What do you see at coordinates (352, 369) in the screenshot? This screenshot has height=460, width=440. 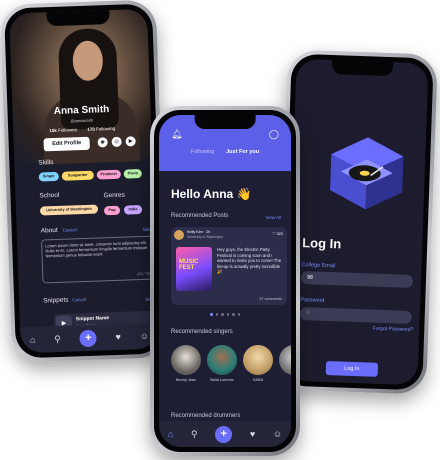 I see `login-button: Log In` at bounding box center [352, 369].